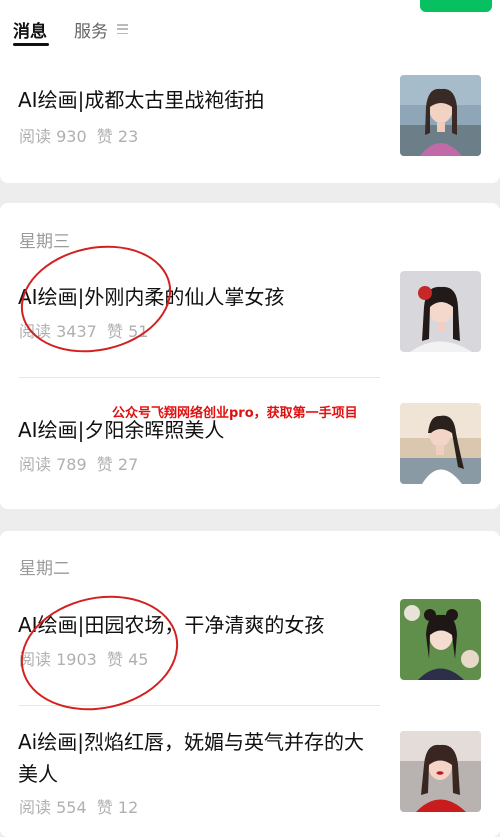 This screenshot has height=837, width=500. I want to click on day-label: 星期二, so click(44, 569).